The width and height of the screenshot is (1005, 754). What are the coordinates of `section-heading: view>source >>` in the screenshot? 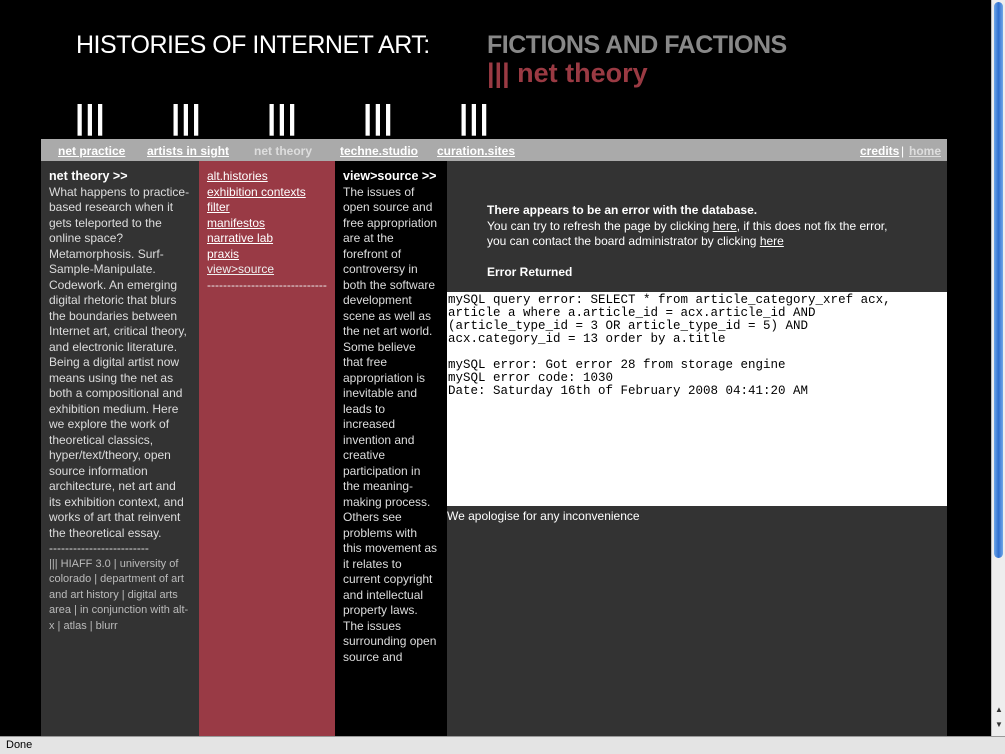 It's located at (390, 176).